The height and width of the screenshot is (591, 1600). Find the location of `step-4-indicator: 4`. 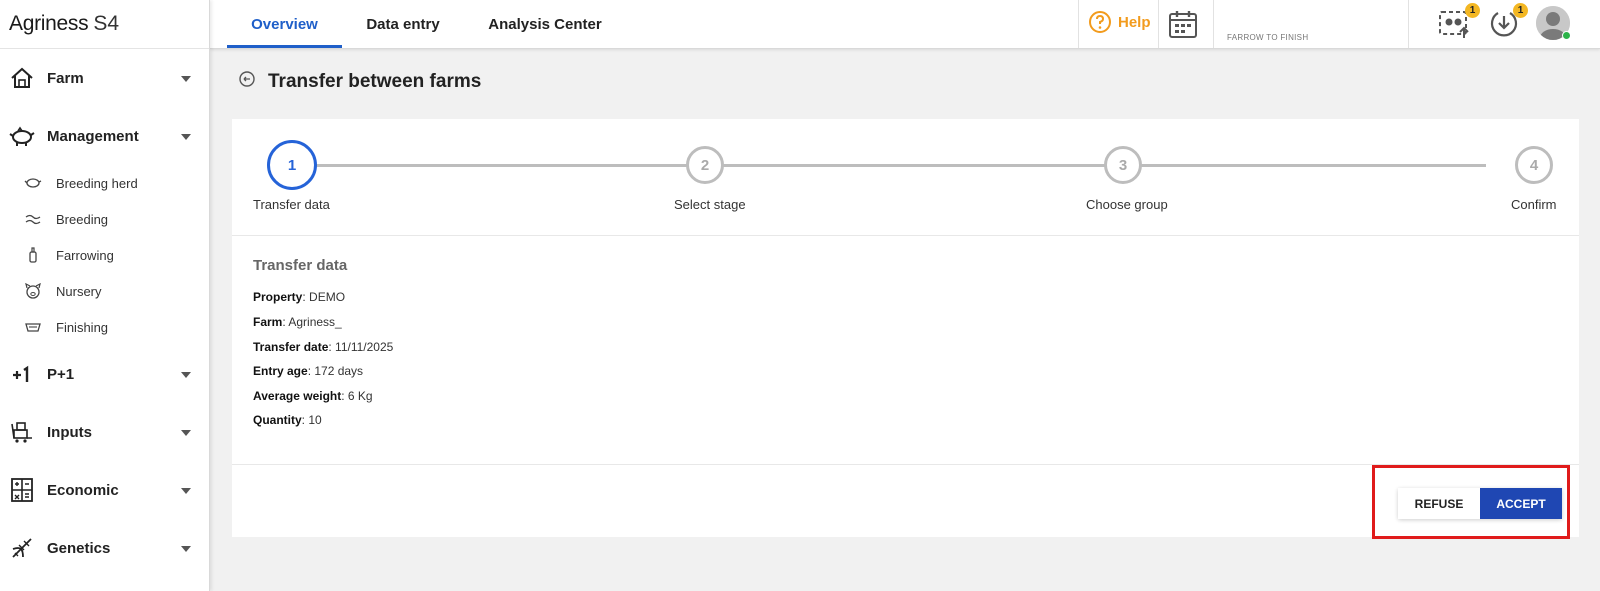

step-4-indicator: 4 is located at coordinates (1534, 165).